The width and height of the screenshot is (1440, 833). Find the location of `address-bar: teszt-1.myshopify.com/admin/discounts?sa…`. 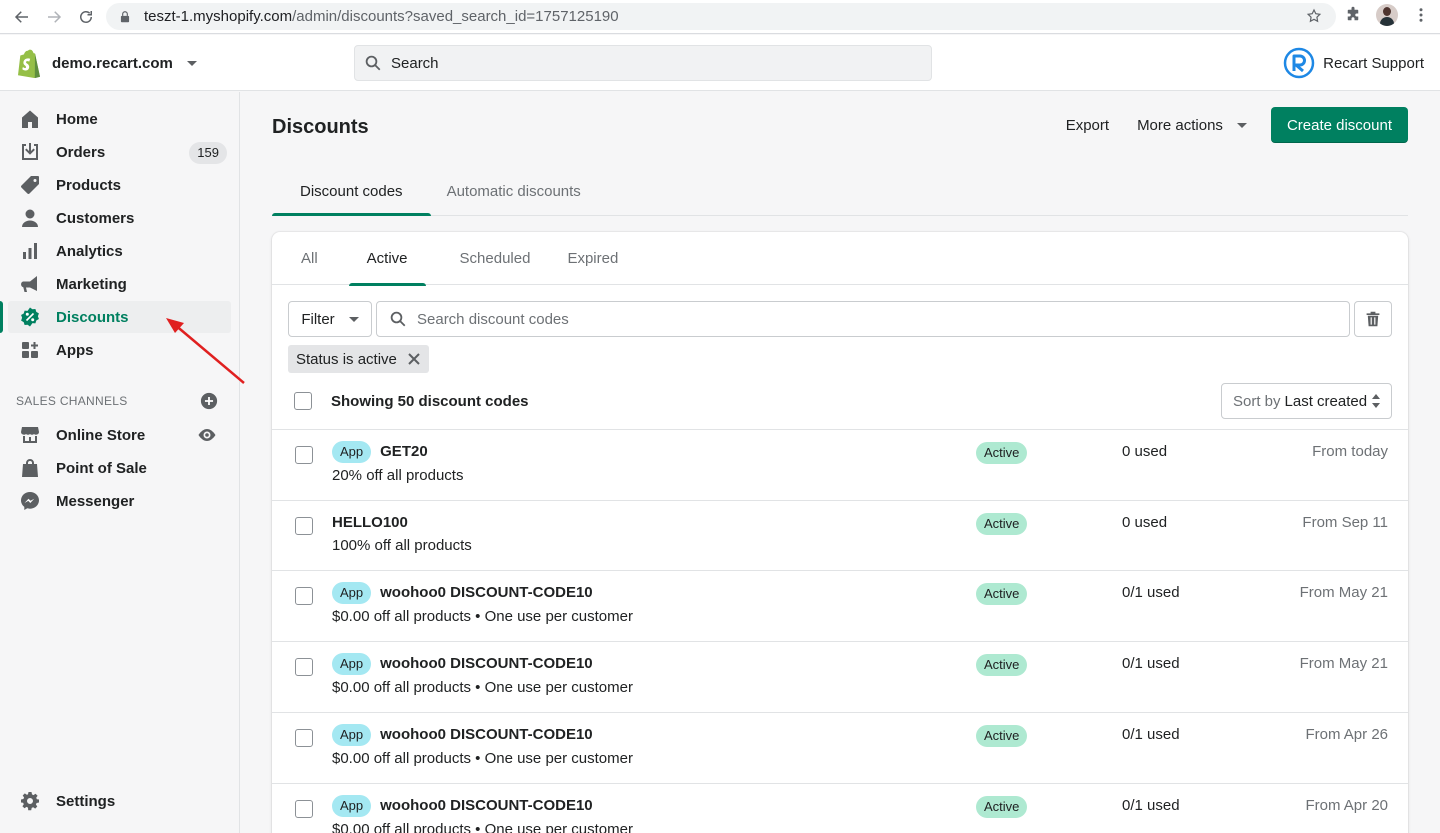

address-bar: teszt-1.myshopify.com/admin/discounts?sa… is located at coordinates (721, 16).